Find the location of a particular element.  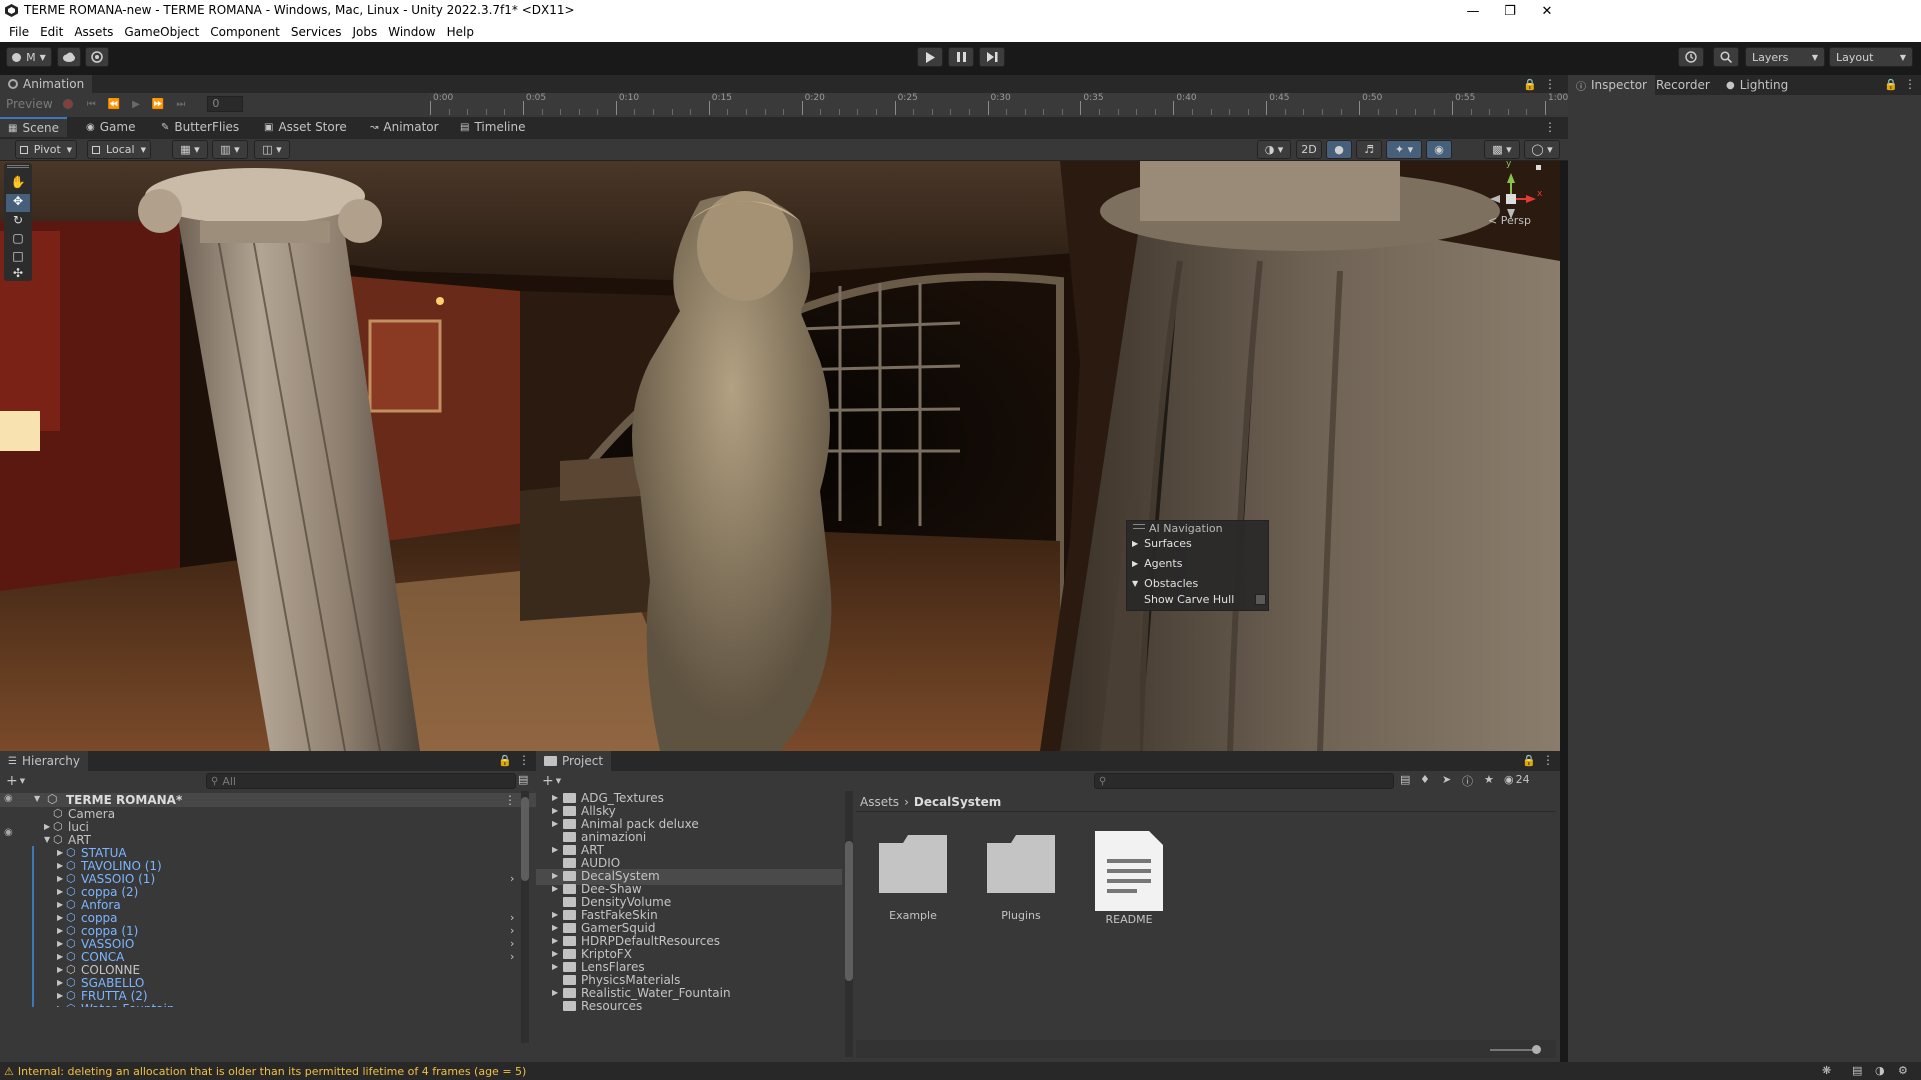

tab-animator: ↝ Animator is located at coordinates (404, 127).